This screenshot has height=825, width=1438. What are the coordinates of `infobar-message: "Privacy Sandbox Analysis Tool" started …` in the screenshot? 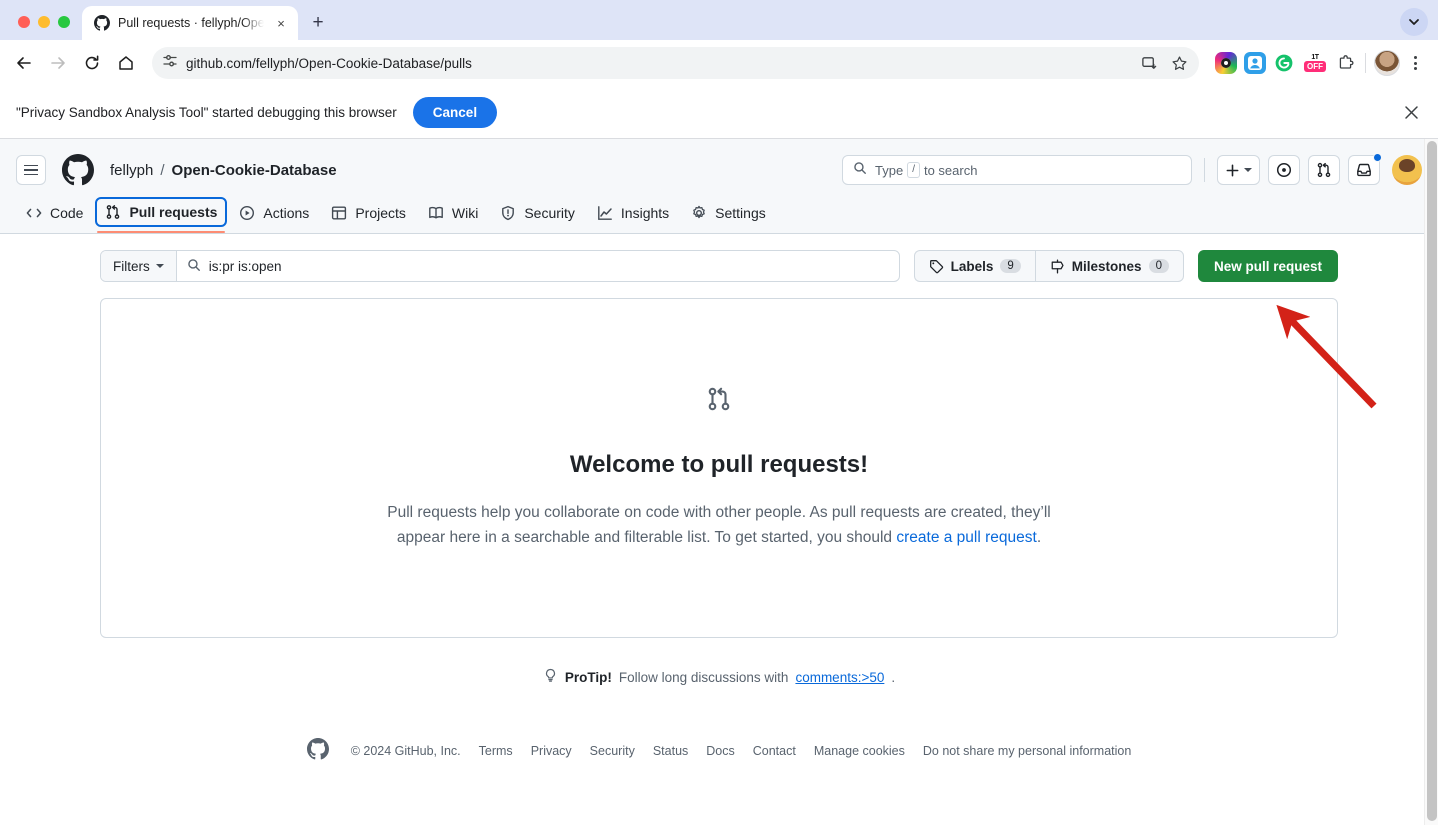 It's located at (206, 112).